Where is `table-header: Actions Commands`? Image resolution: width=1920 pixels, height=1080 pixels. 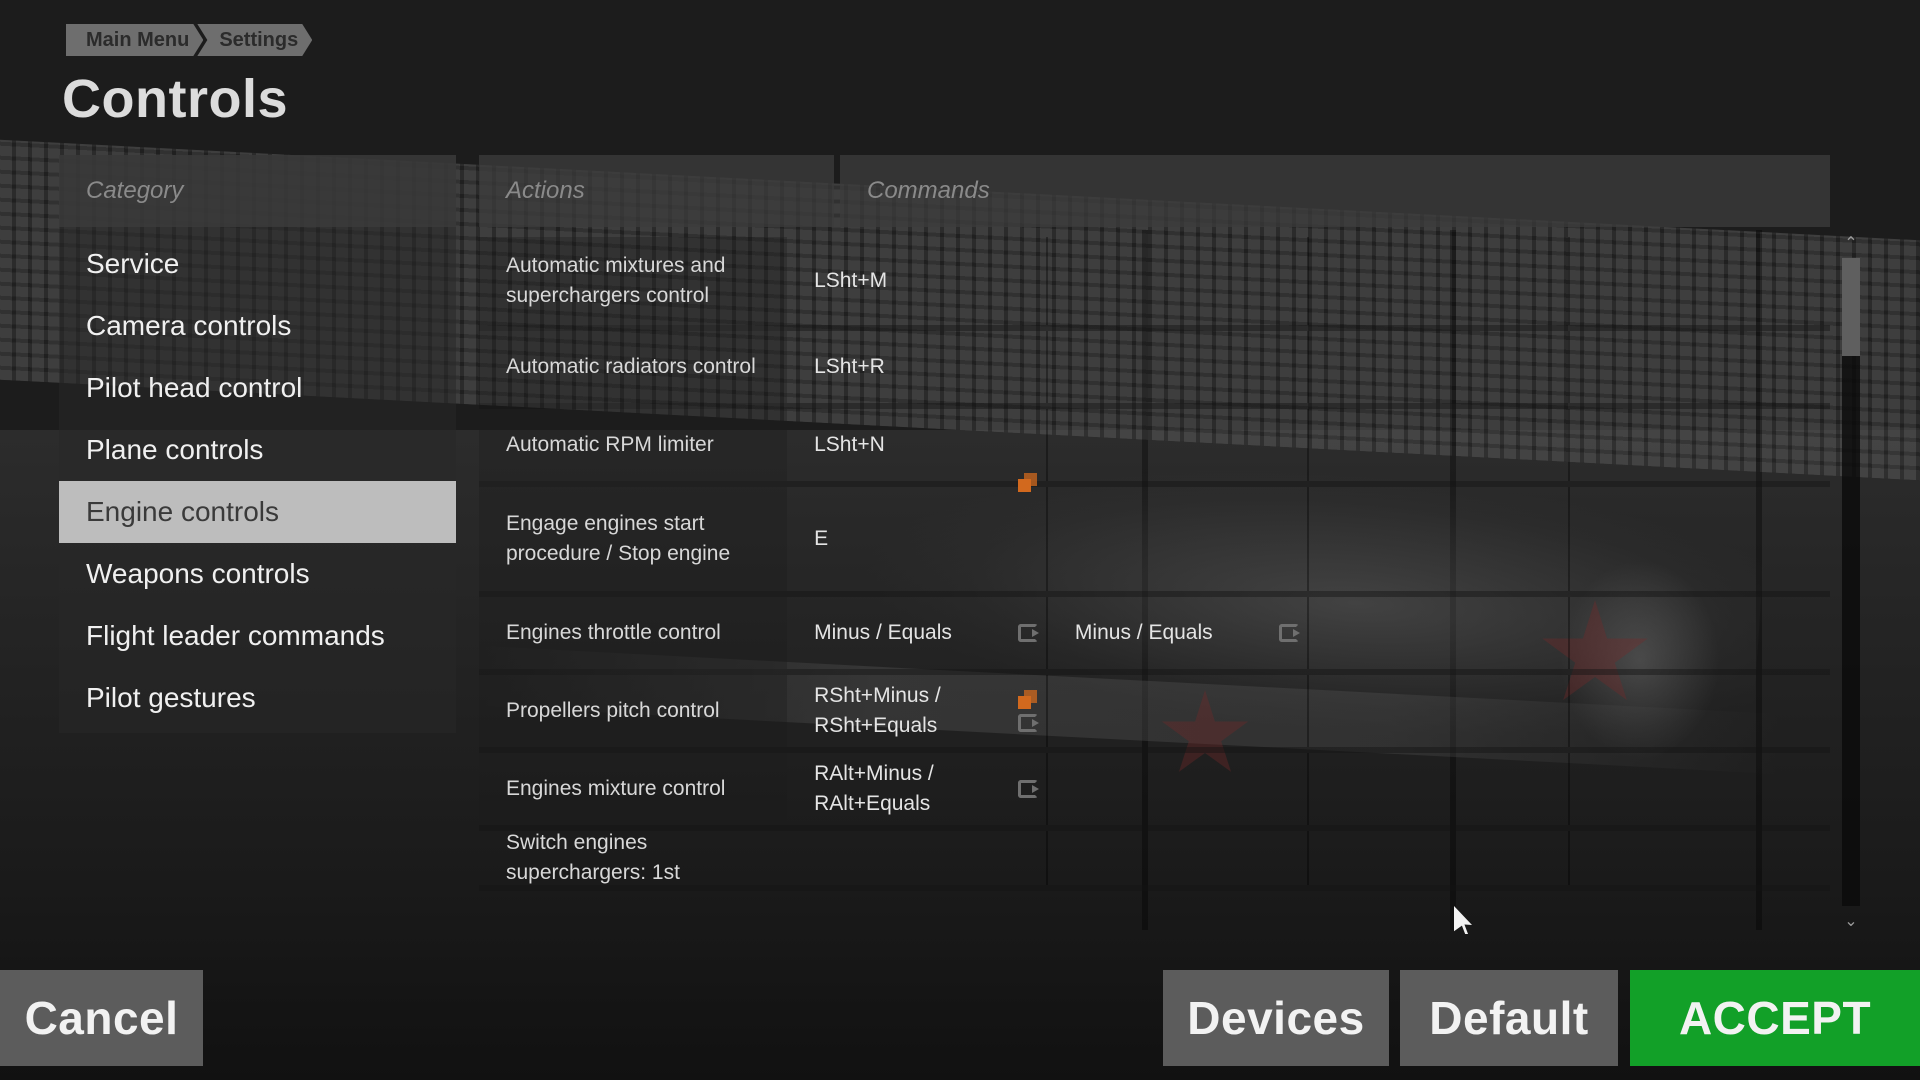
table-header: Actions Commands is located at coordinates (1154, 191).